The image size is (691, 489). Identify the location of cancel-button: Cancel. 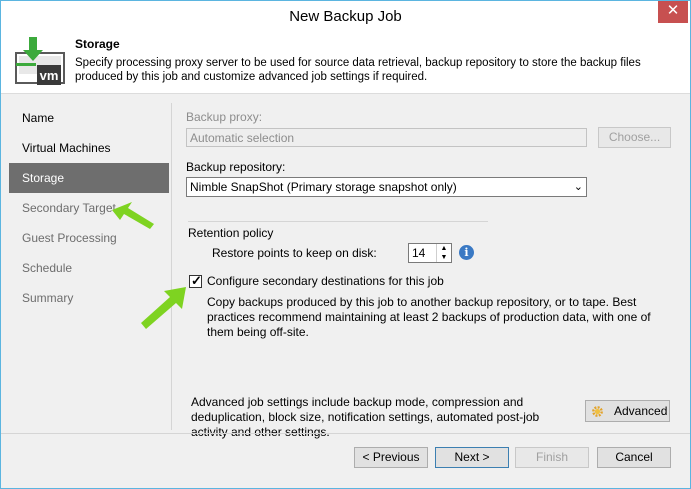
(634, 457).